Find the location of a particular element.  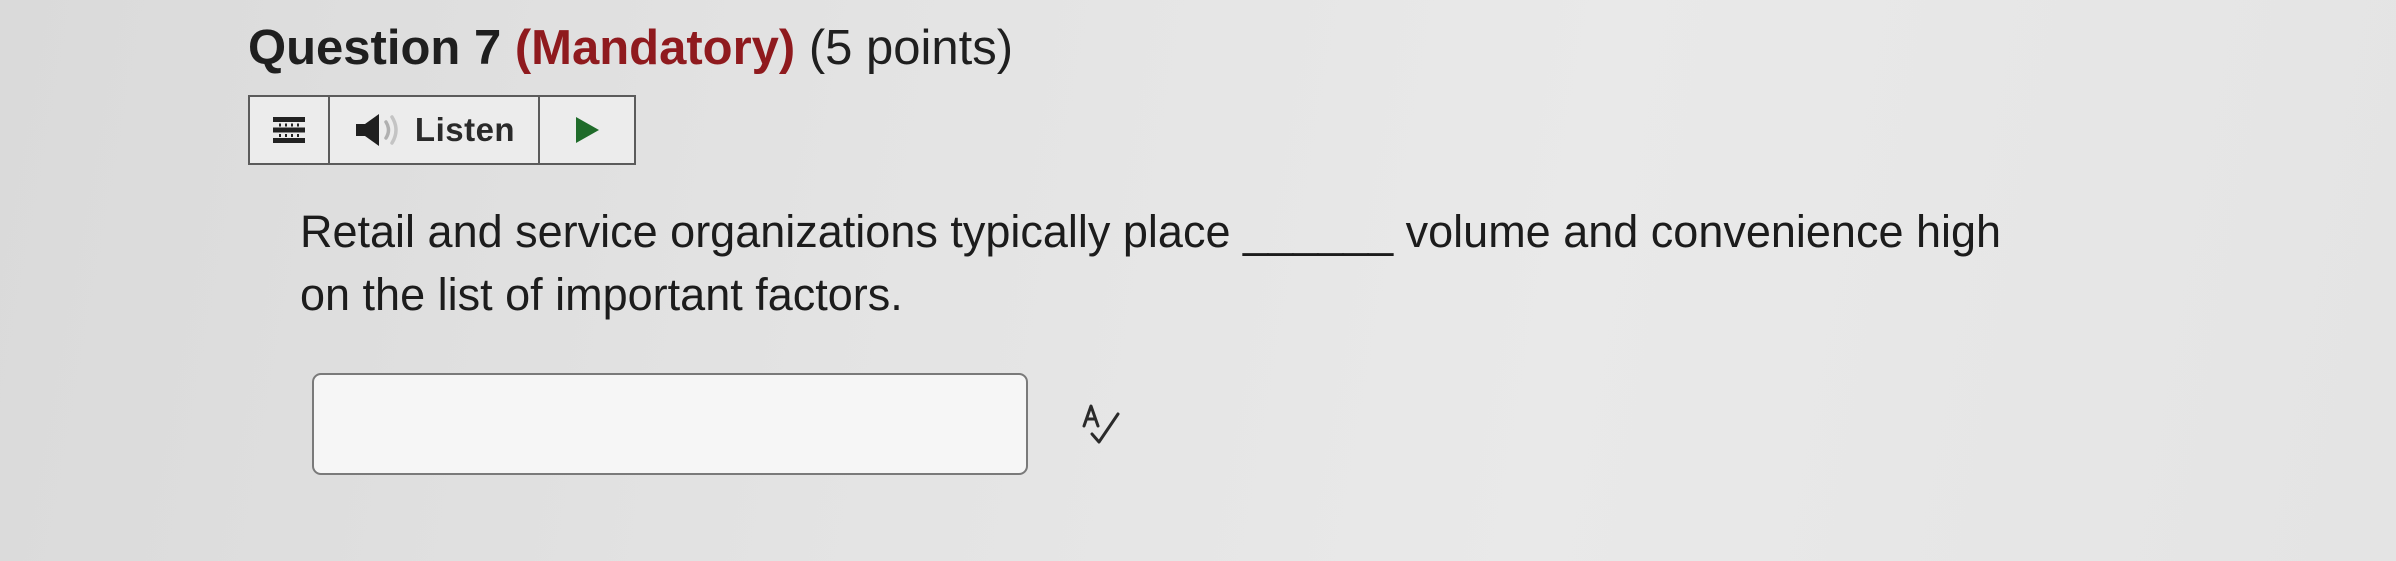

play-button is located at coordinates (587, 130).